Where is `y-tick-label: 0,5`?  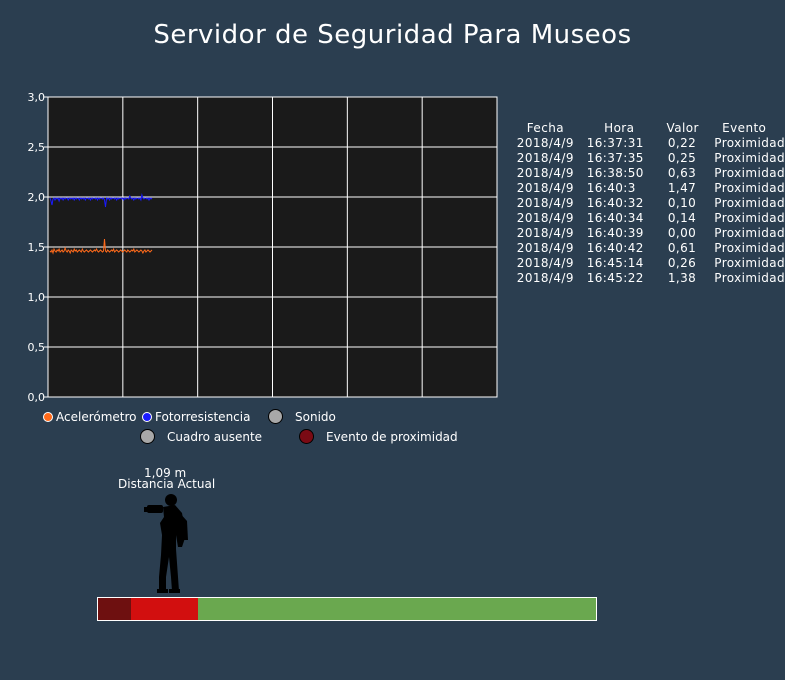 y-tick-label: 0,5 is located at coordinates (37, 347).